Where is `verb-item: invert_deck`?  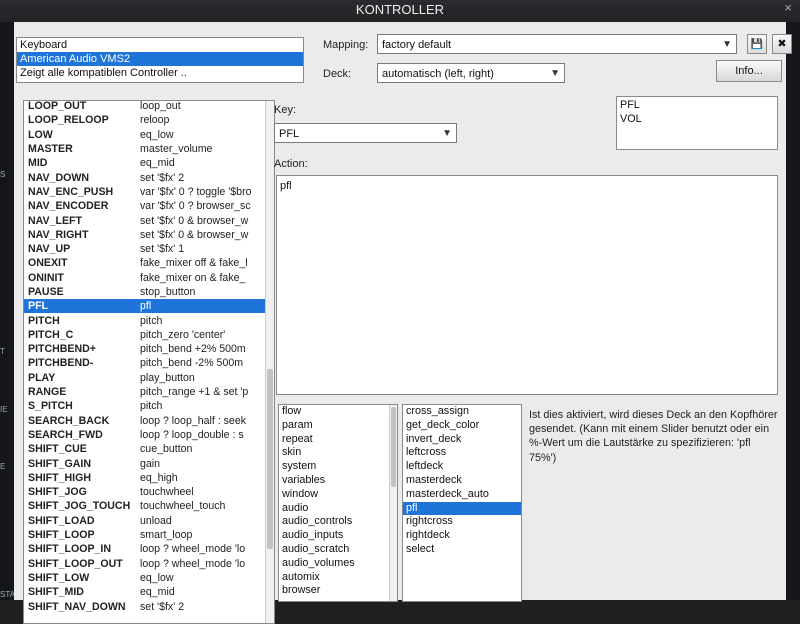 verb-item: invert_deck is located at coordinates (462, 440).